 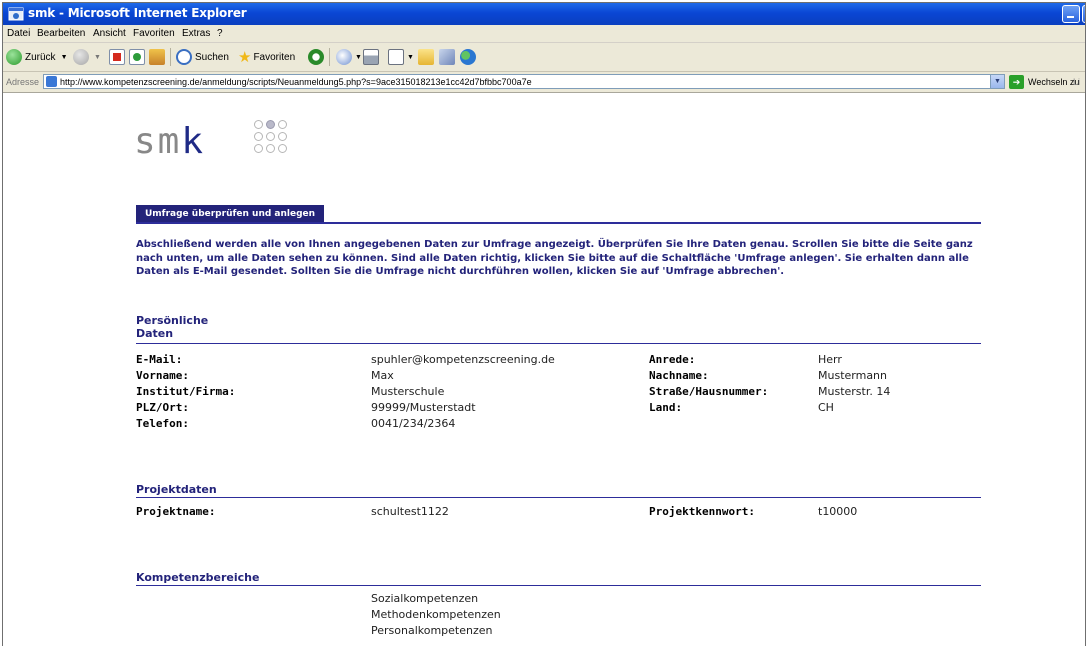 I want to click on refresh-icon, so click(x=137, y=57).